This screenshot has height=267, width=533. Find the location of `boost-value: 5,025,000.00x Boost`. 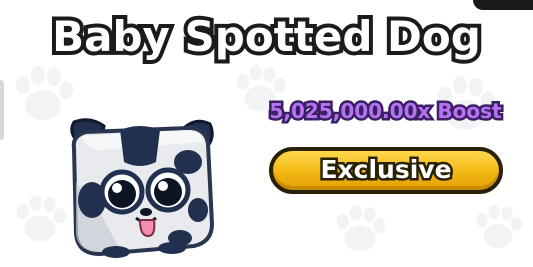

boost-value: 5,025,000.00x Boost is located at coordinates (385, 111).